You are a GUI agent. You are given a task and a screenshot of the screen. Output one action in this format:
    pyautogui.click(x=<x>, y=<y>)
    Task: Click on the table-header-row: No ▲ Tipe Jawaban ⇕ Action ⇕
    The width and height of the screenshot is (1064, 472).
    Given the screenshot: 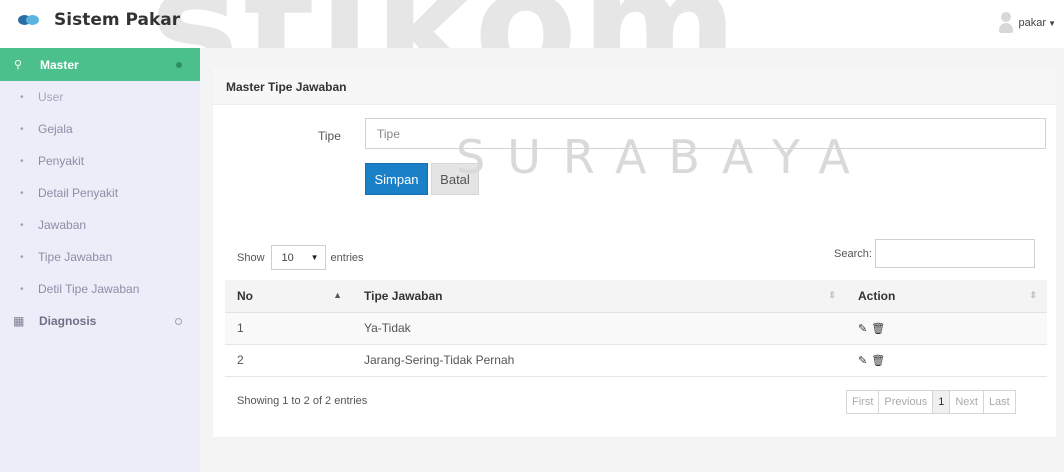 What is the action you would take?
    pyautogui.click(x=636, y=296)
    